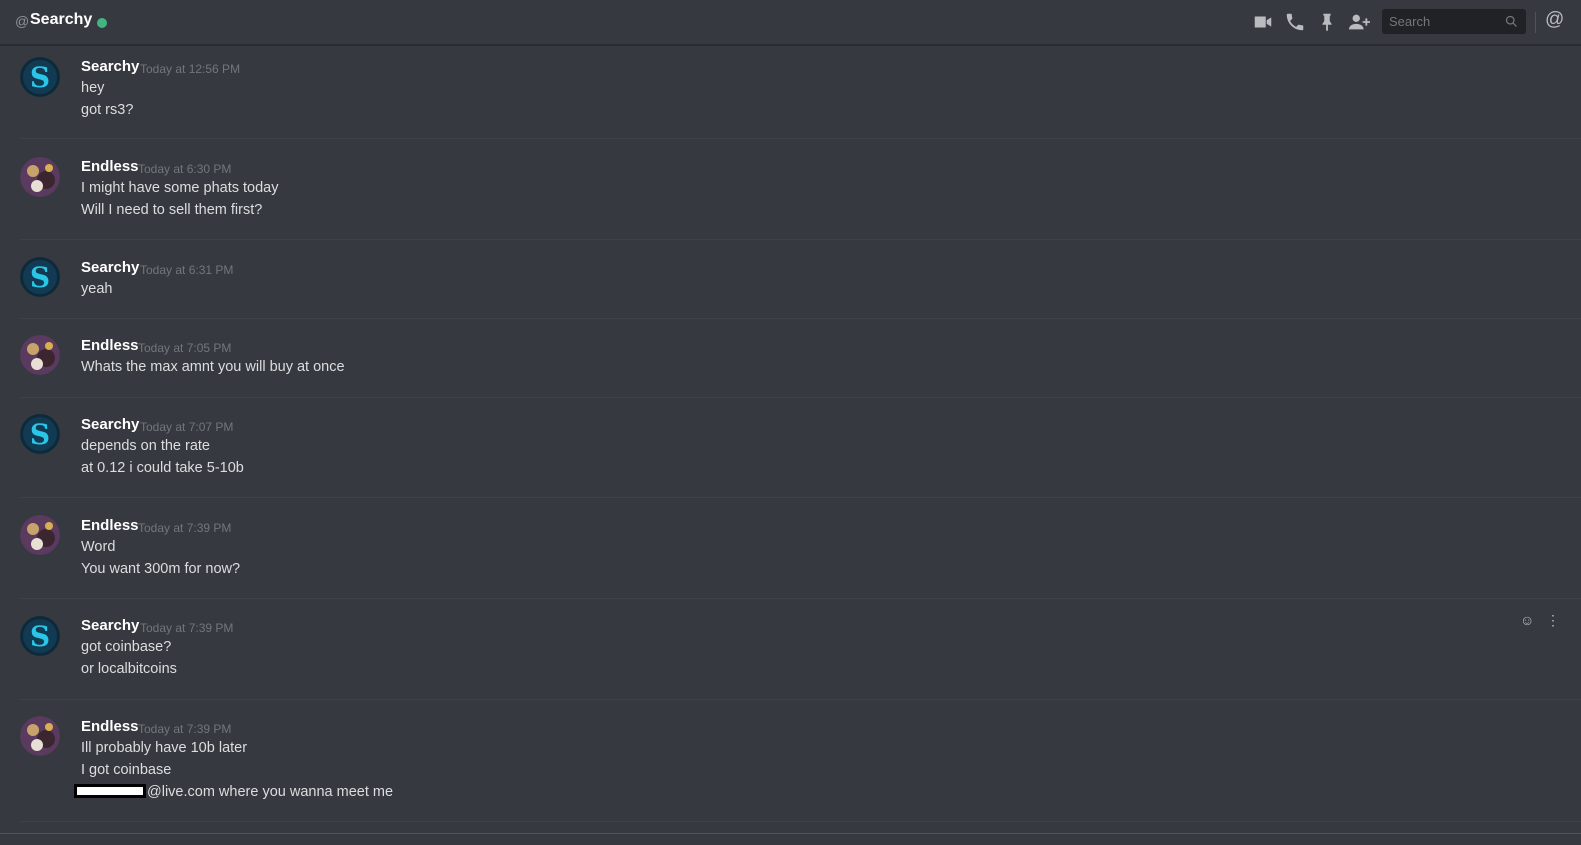  What do you see at coordinates (1295, 22) in the screenshot?
I see `voice-call-icon` at bounding box center [1295, 22].